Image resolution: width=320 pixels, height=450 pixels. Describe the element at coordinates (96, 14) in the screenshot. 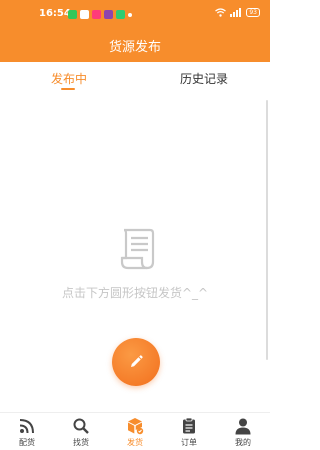

I see `video-notification-icon` at that location.